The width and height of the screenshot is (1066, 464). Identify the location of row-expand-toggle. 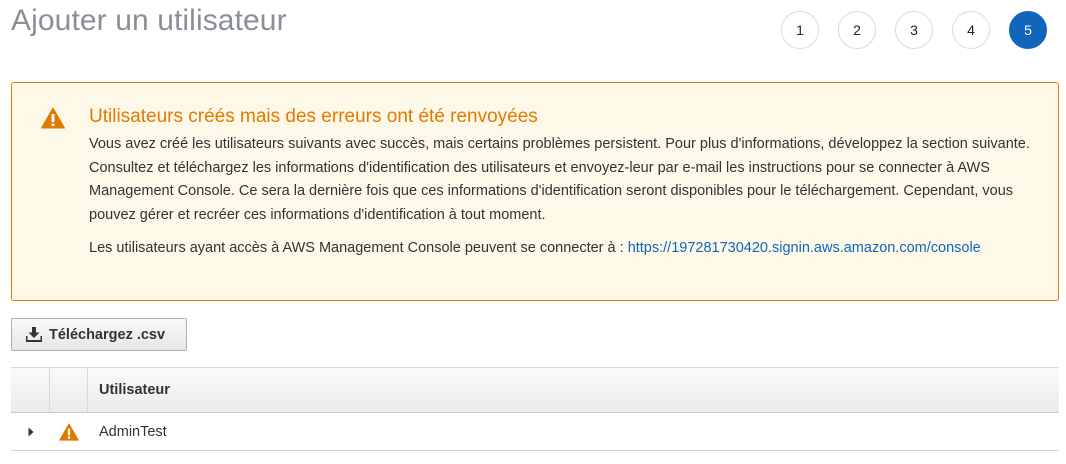
(30, 432).